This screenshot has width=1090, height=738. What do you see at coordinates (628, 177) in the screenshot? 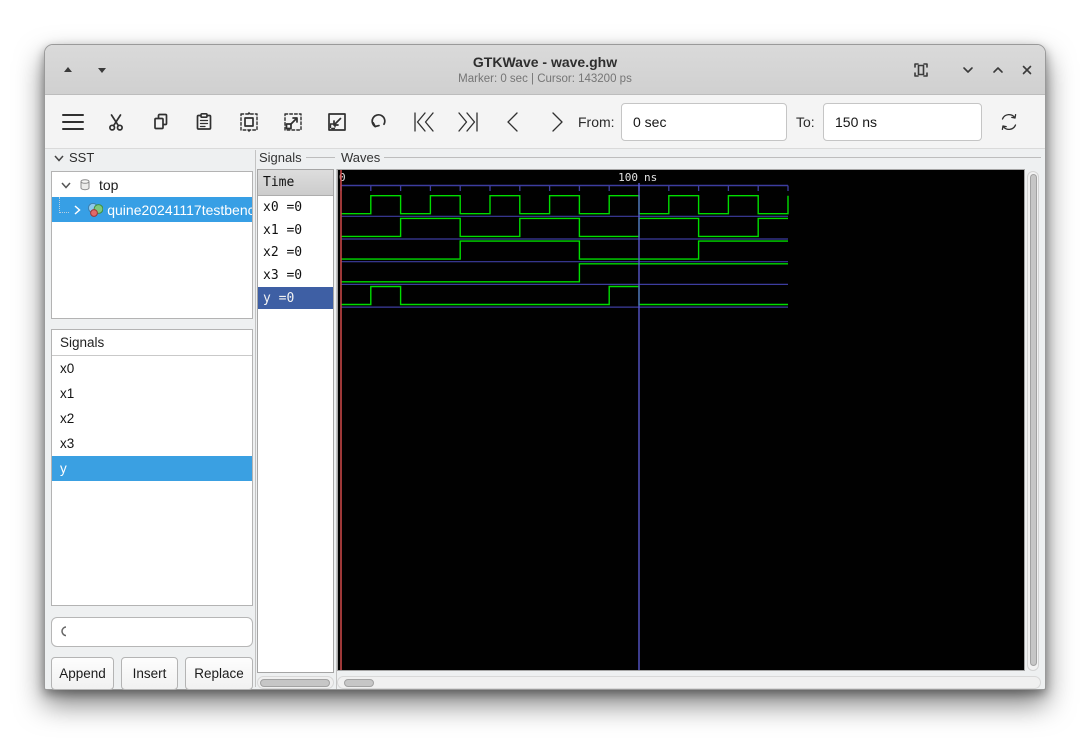
I see `svg-text: 100` at bounding box center [628, 177].